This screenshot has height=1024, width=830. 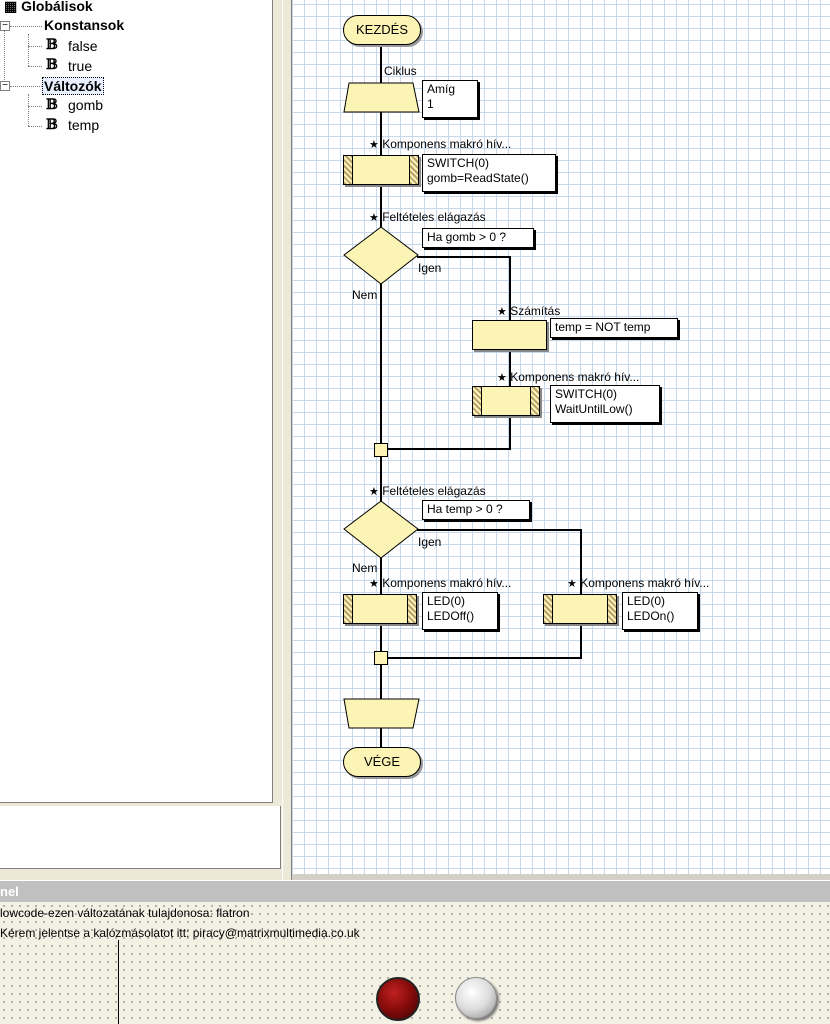 I want to click on decision2-no-label: Nem, so click(x=365, y=568).